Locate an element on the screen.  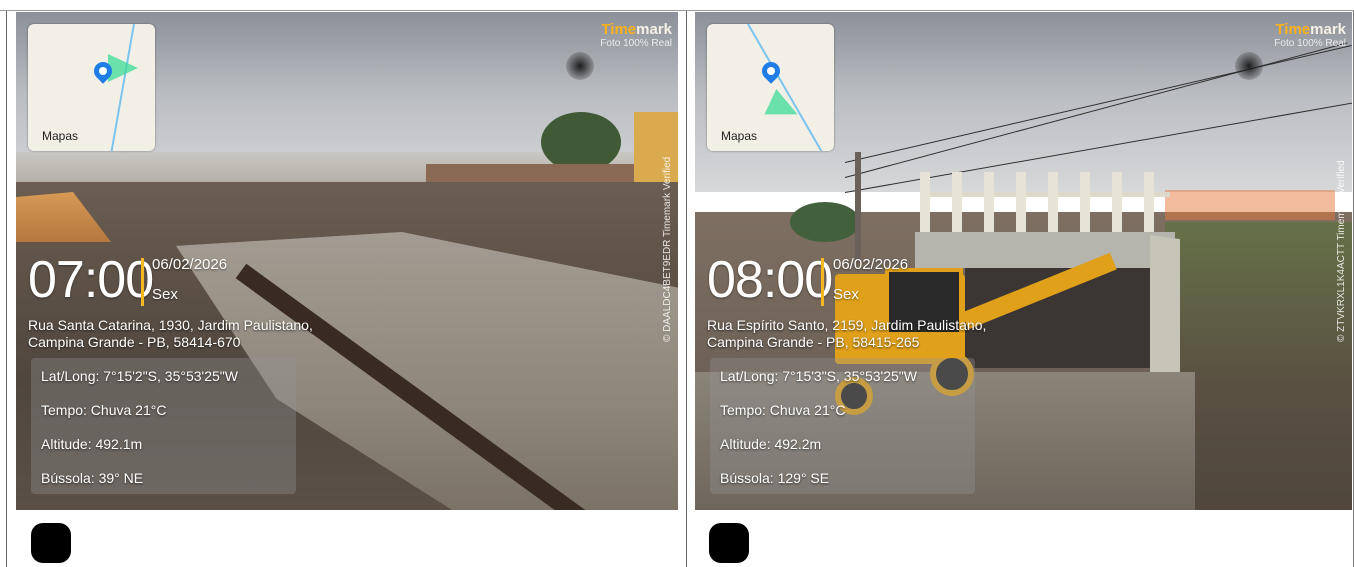
verification-code: © ZTVKRXL1K4ACTT Timemark Verified is located at coordinates (1341, 251).